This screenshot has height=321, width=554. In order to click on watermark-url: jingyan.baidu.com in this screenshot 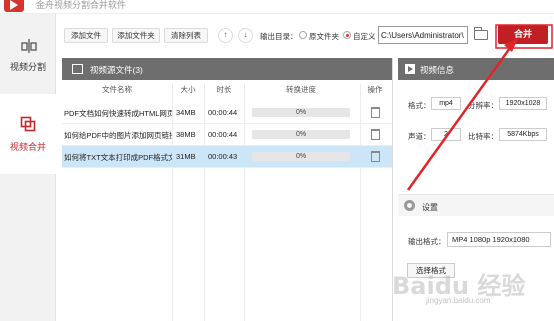, I will do `click(458, 300)`.